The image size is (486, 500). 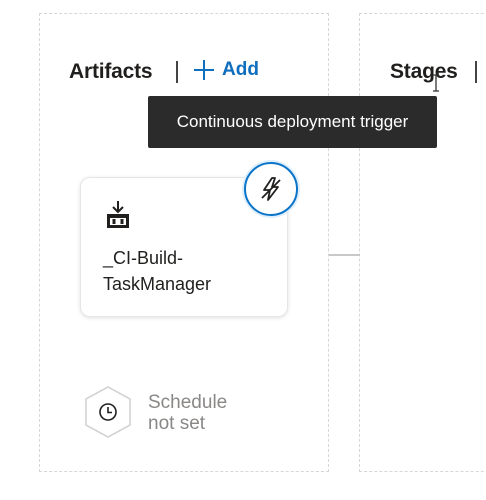 What do you see at coordinates (204, 70) in the screenshot?
I see `plus-icon` at bounding box center [204, 70].